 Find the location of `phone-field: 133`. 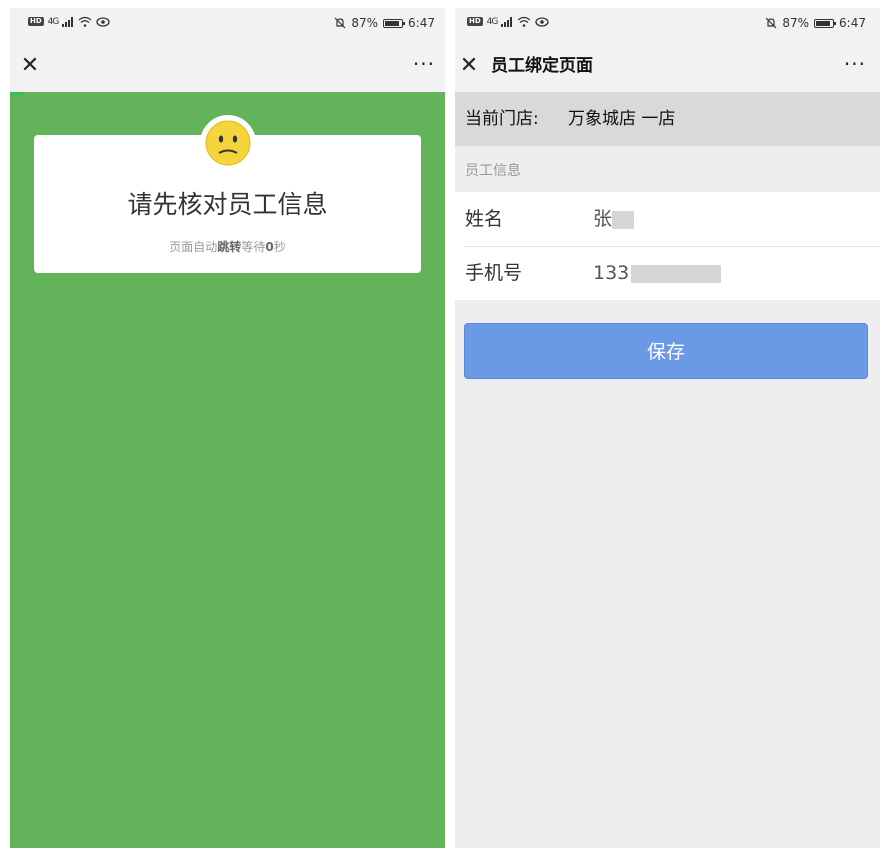

phone-field: 133 is located at coordinates (657, 273).